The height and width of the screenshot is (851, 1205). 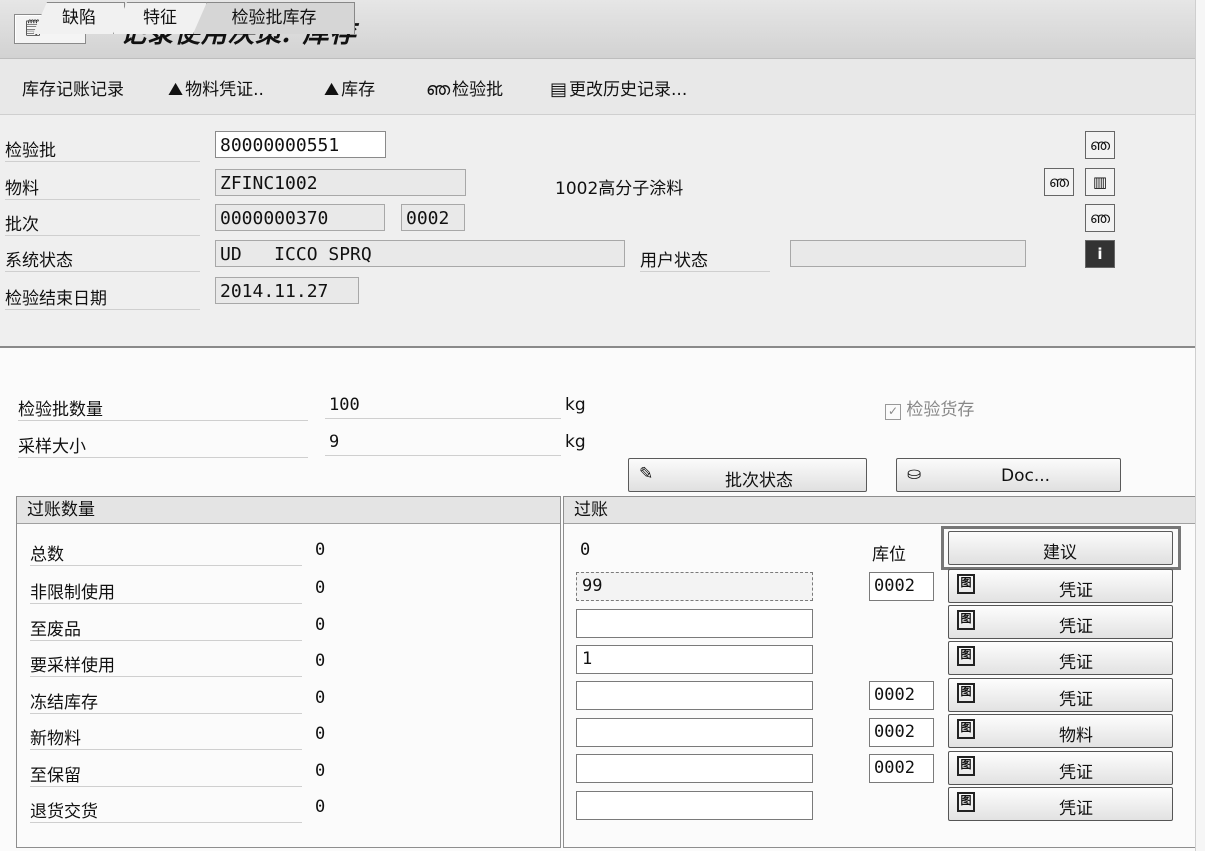 I want to click on copy-button: ▥, so click(x=1100, y=182).